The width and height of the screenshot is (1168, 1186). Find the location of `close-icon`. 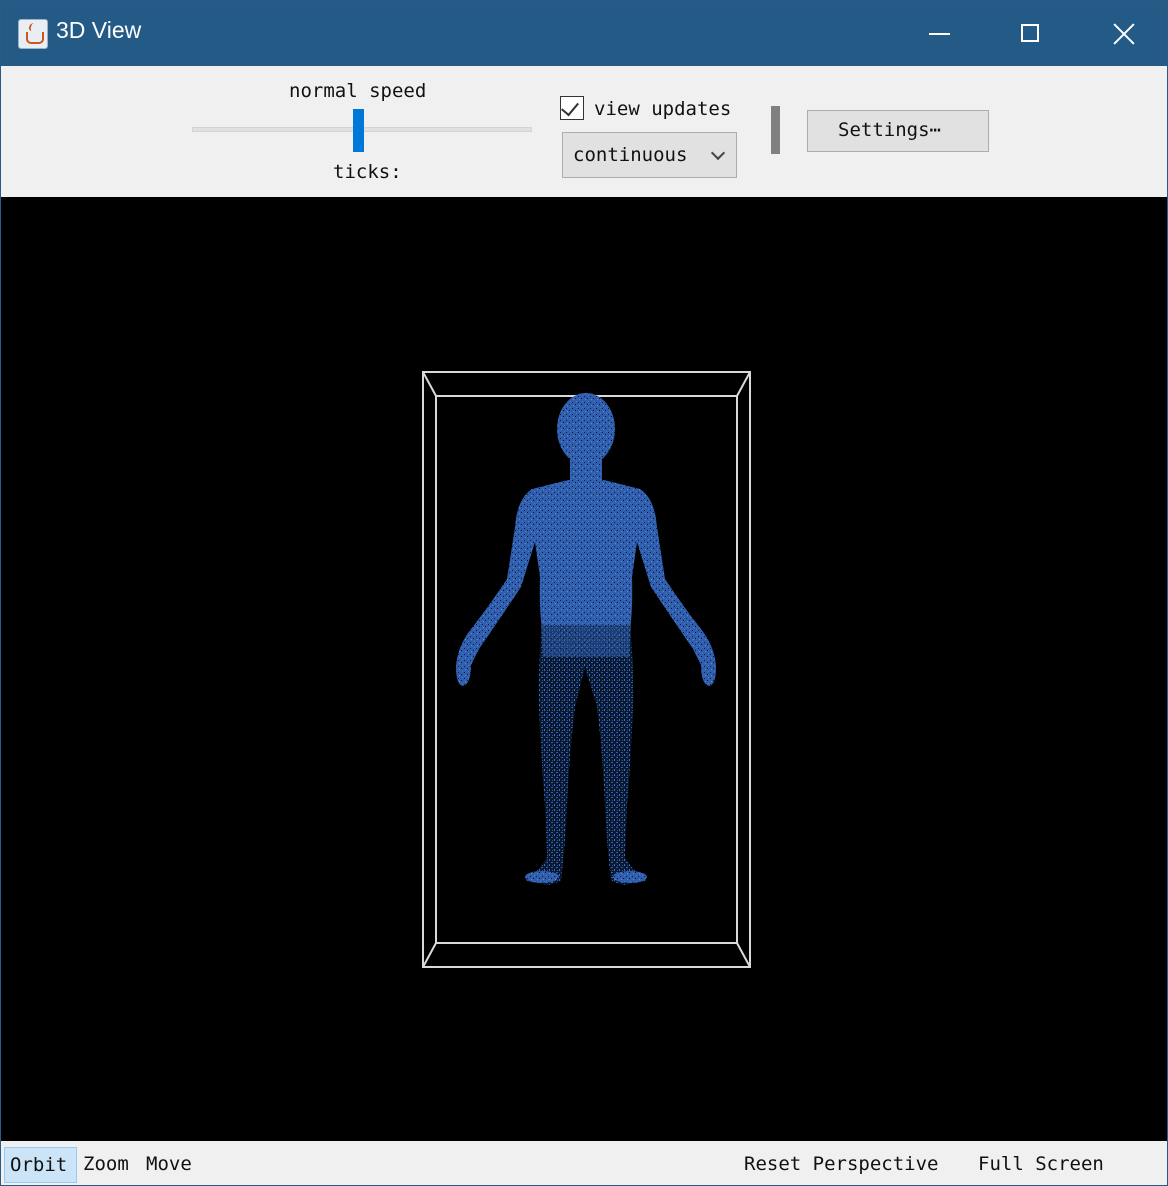

close-icon is located at coordinates (1124, 34).